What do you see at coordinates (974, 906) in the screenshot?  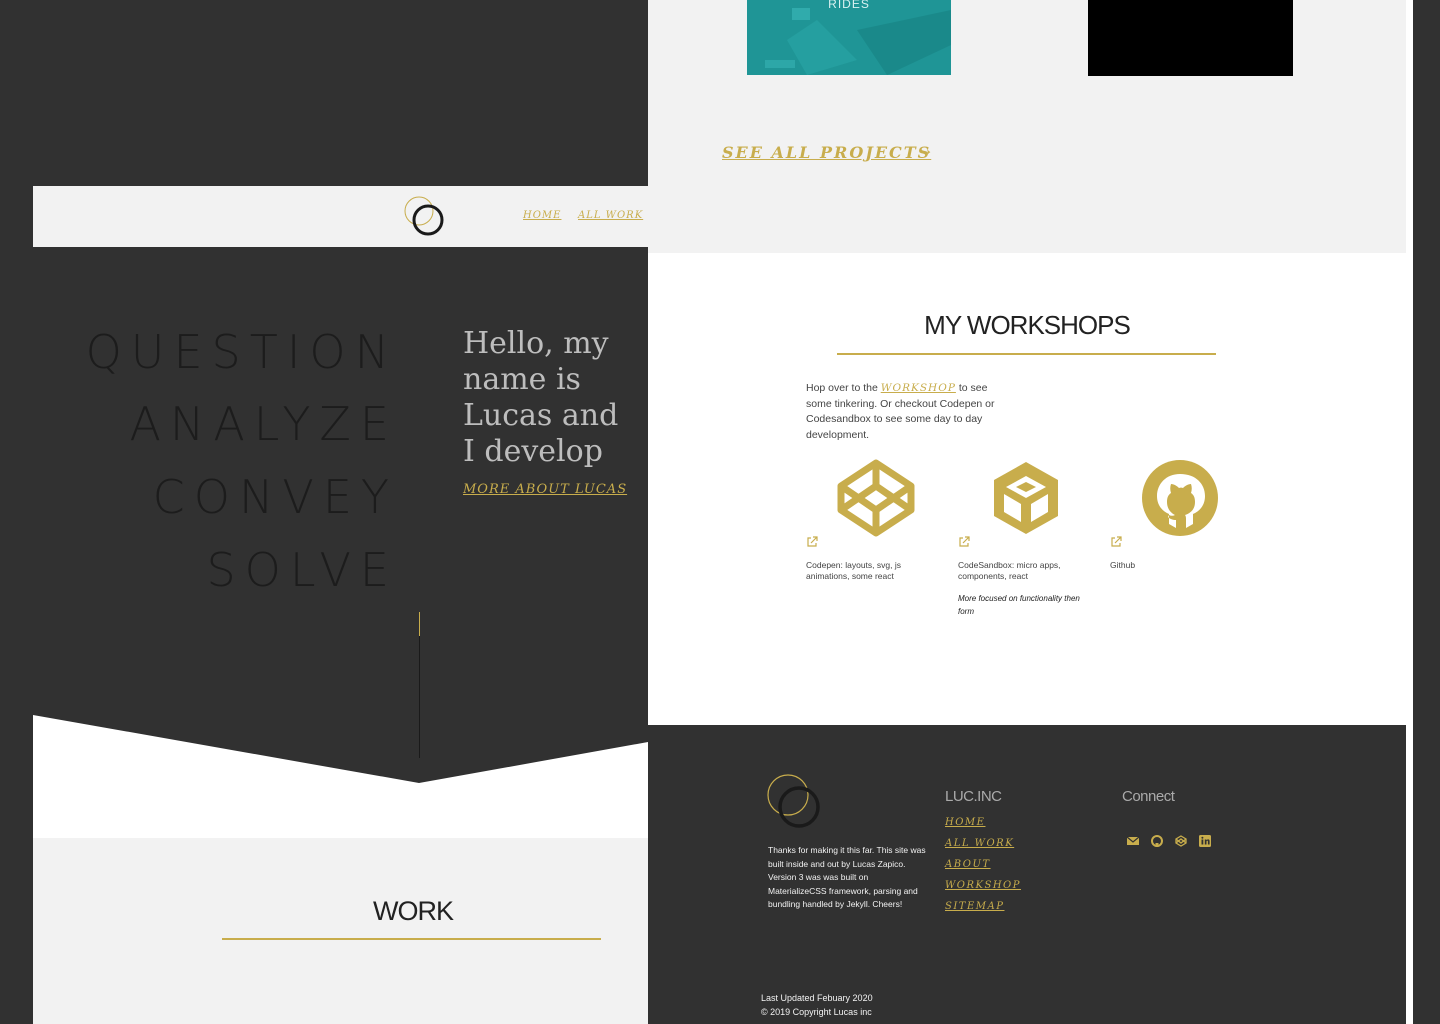 I see `footer-link-sitemap: SITEMAP` at bounding box center [974, 906].